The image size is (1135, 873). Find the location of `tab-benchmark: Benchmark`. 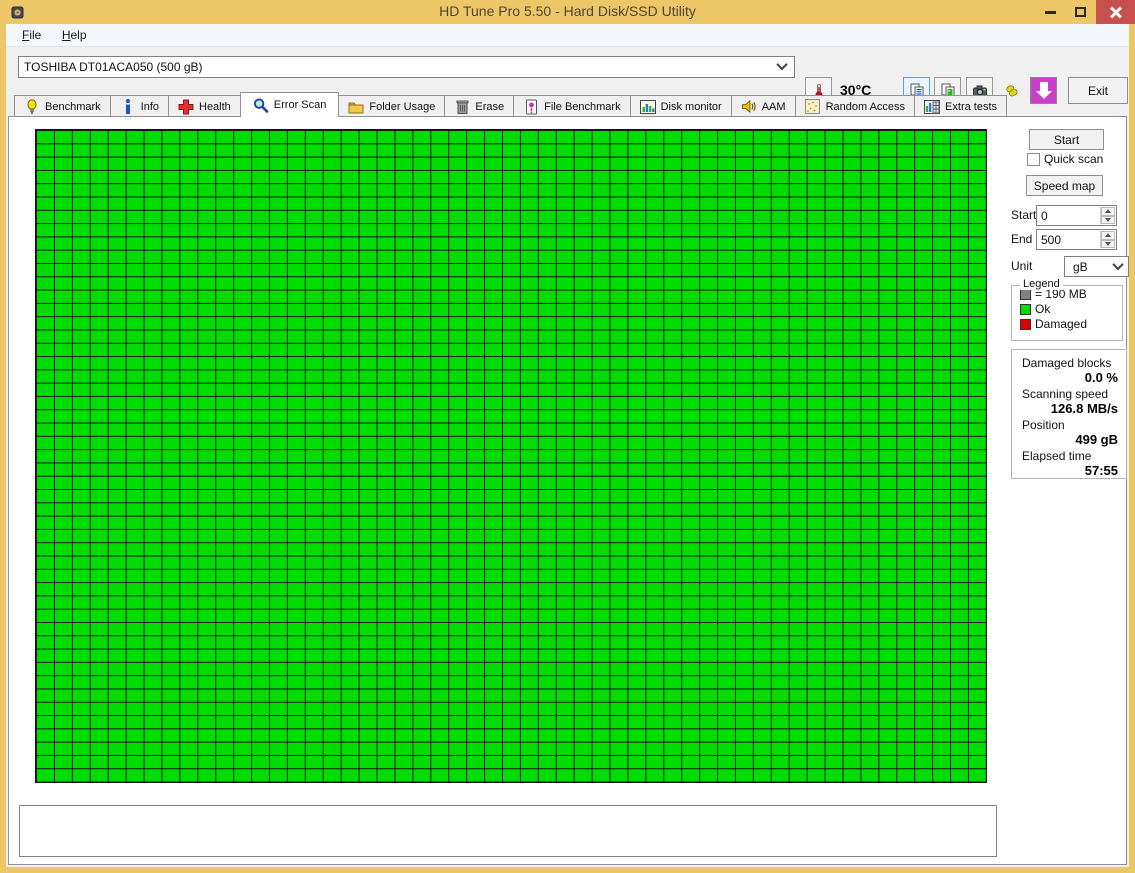

tab-benchmark: Benchmark is located at coordinates (62, 106).